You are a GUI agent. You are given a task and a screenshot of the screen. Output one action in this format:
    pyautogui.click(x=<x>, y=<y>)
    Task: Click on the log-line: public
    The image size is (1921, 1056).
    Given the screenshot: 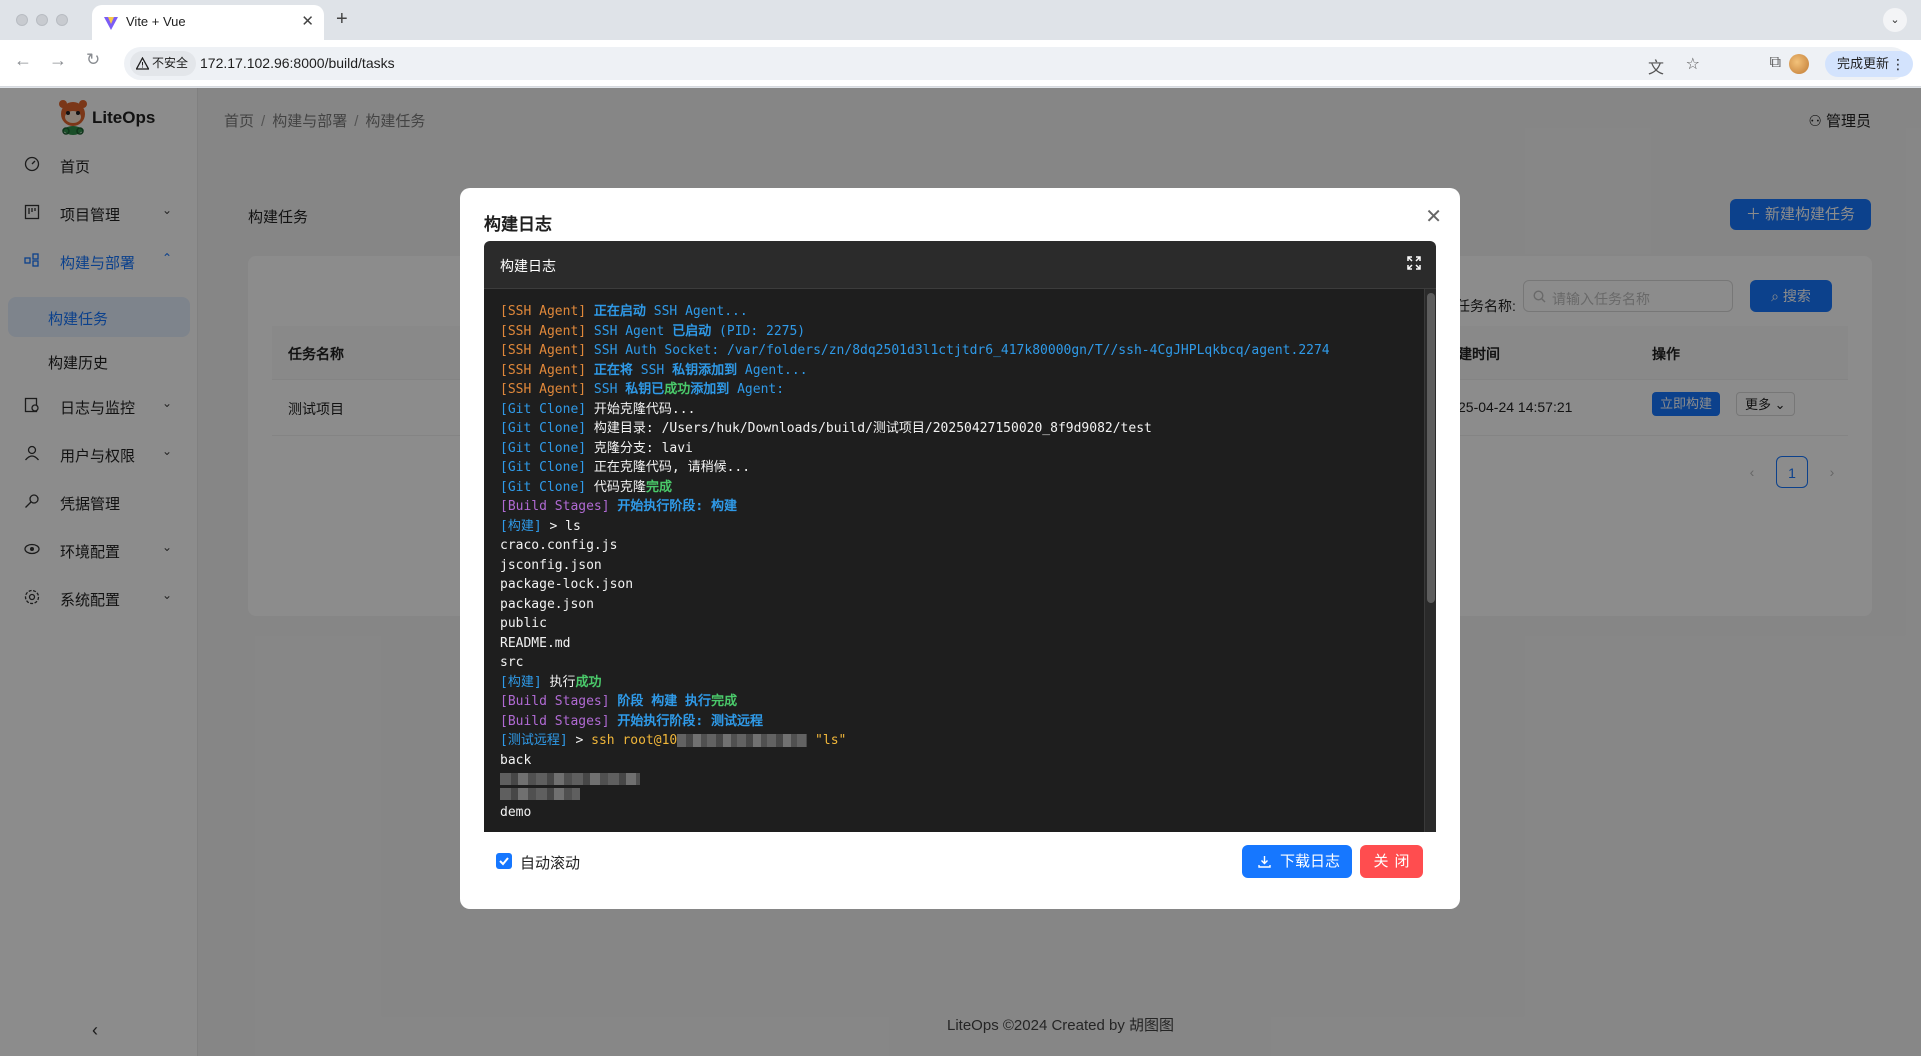 What is the action you would take?
    pyautogui.click(x=915, y=624)
    